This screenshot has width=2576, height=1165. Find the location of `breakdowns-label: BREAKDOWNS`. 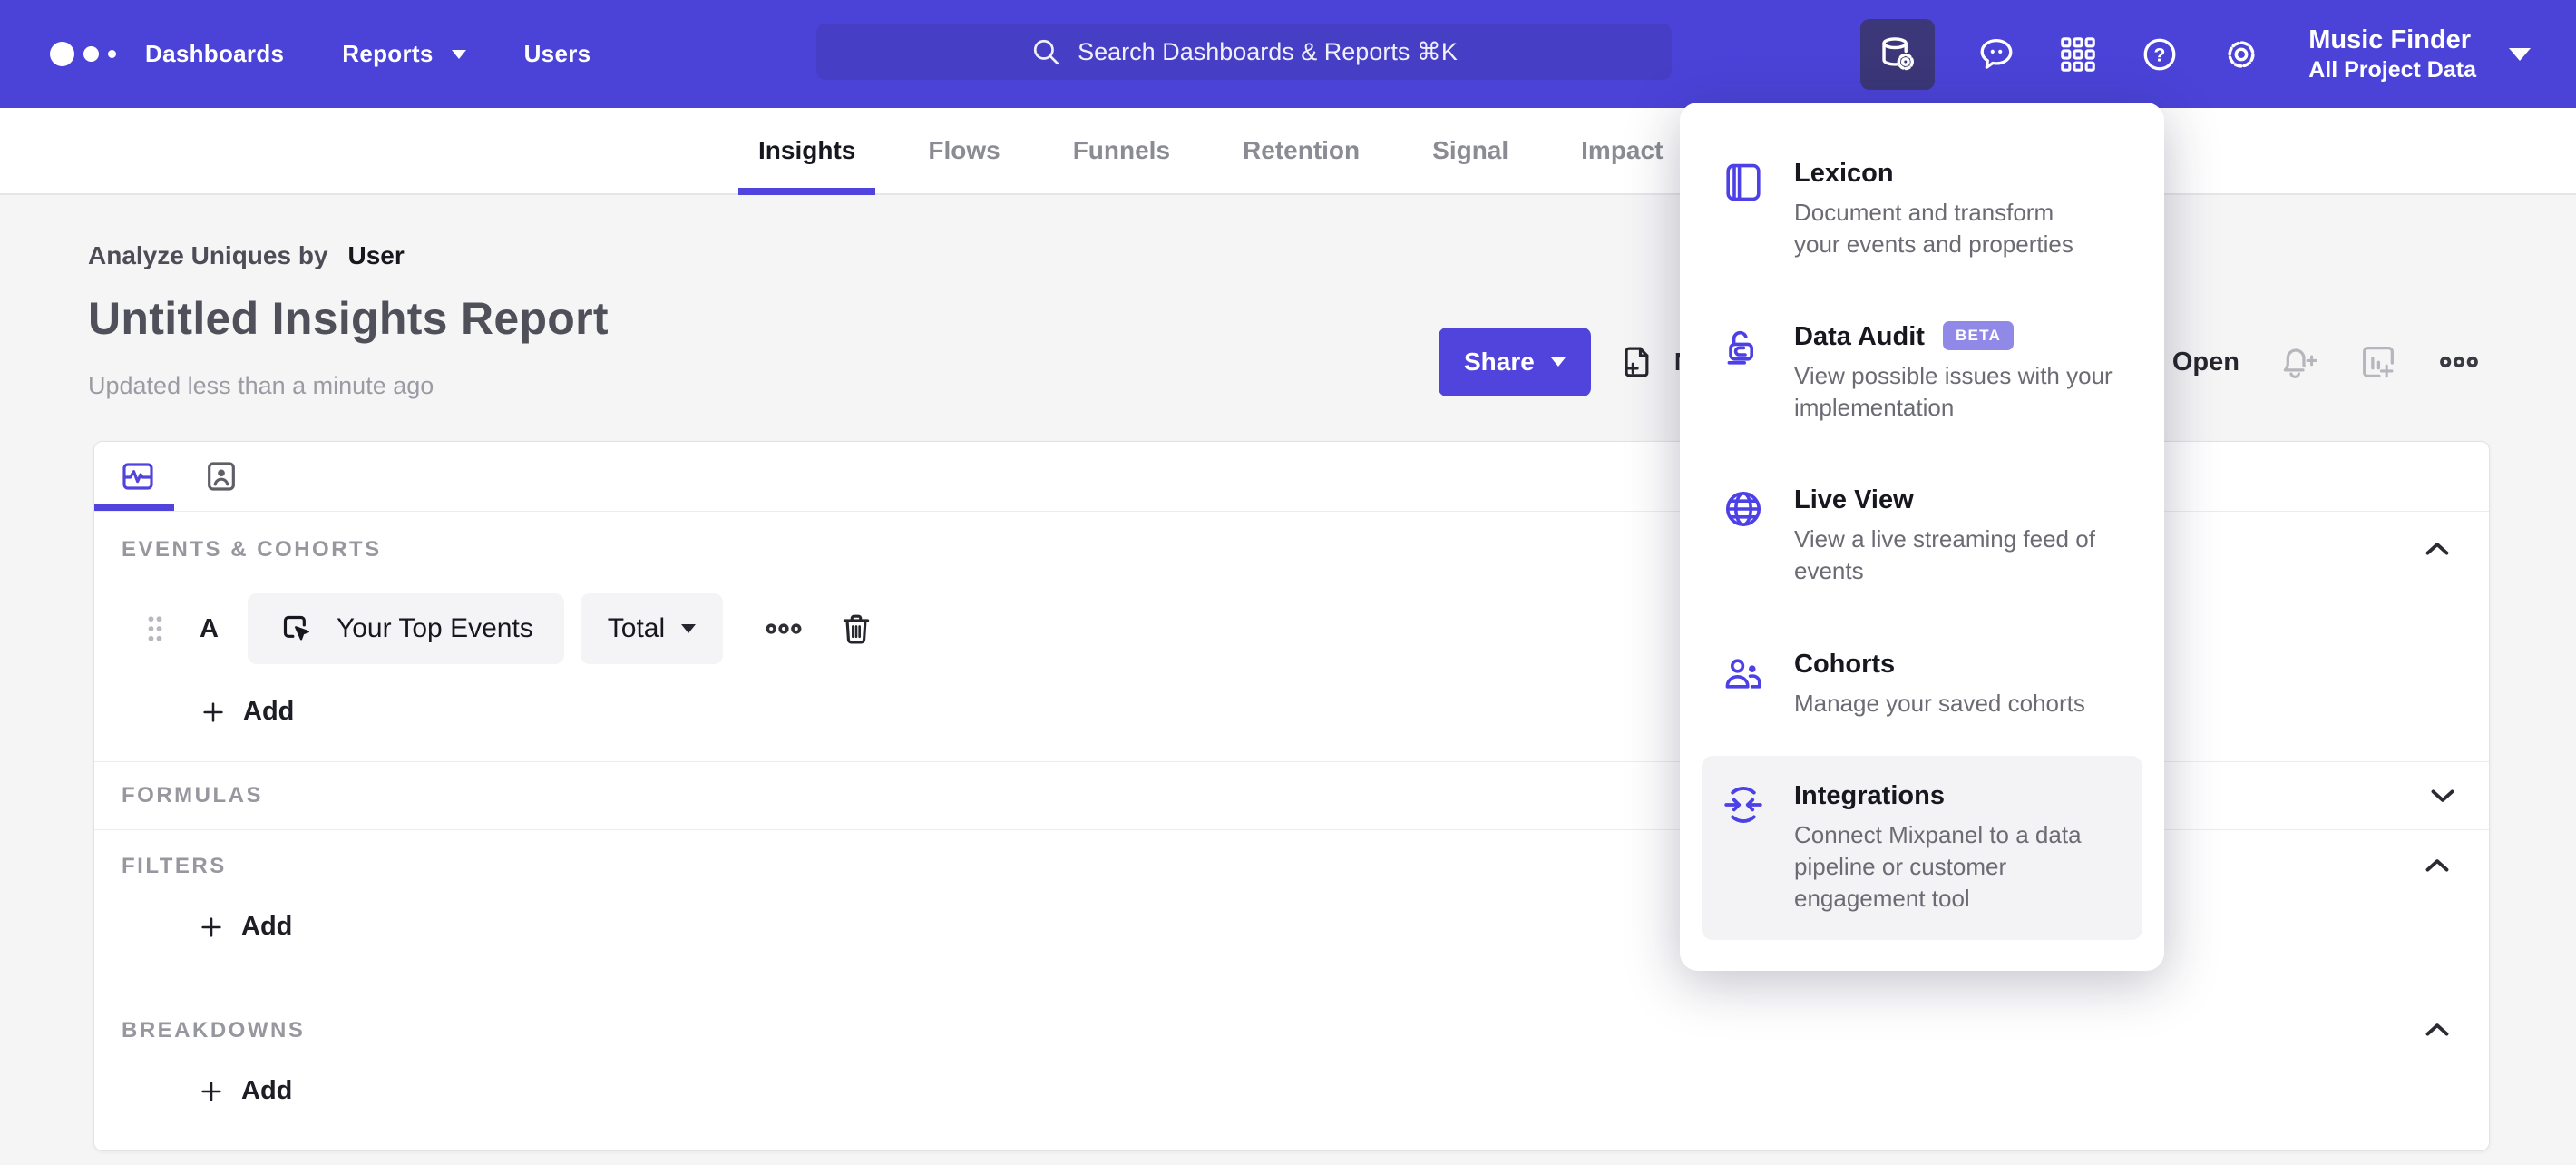

breakdowns-label: BREAKDOWNS is located at coordinates (214, 1030).